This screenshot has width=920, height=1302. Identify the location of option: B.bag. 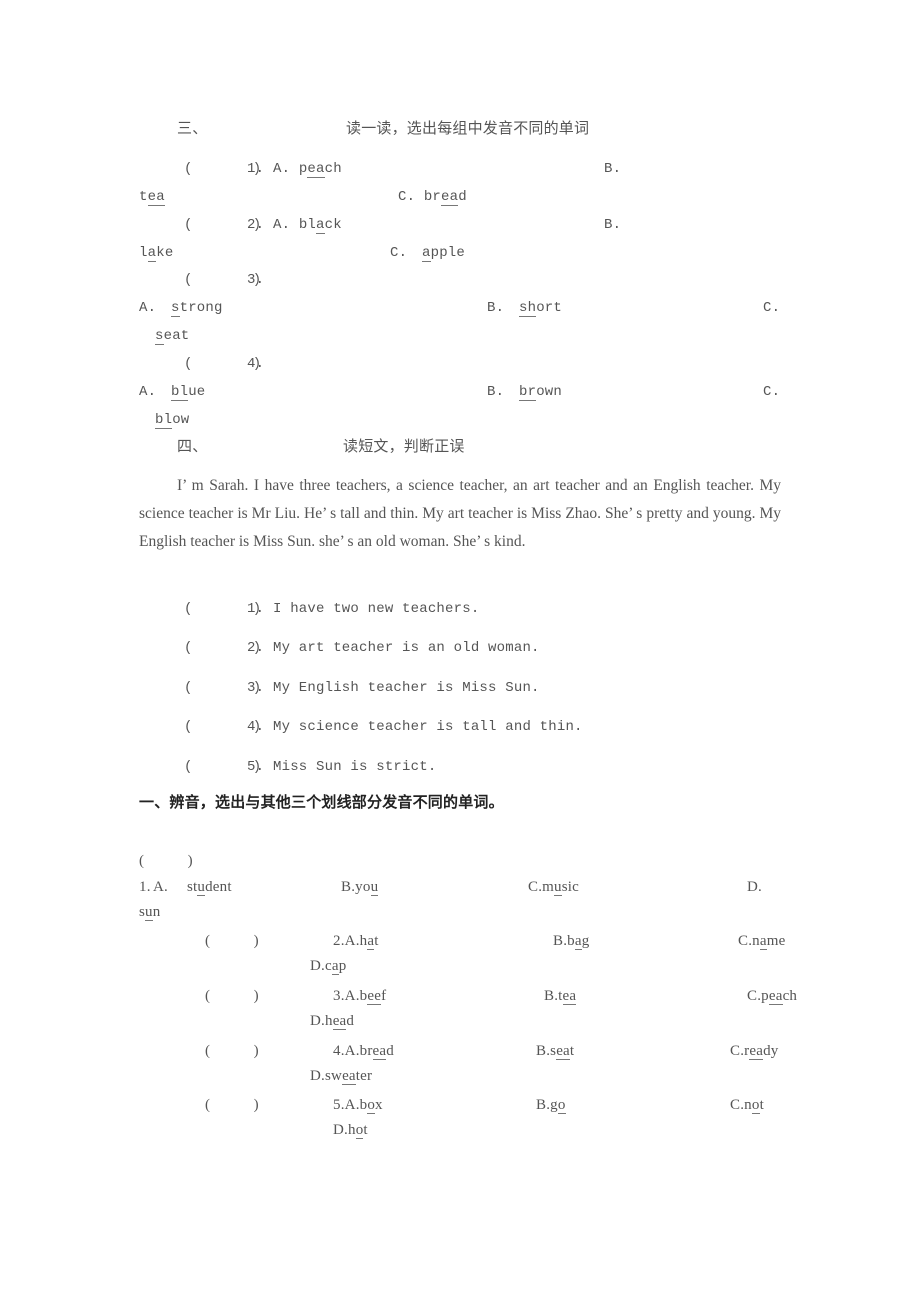
(571, 941).